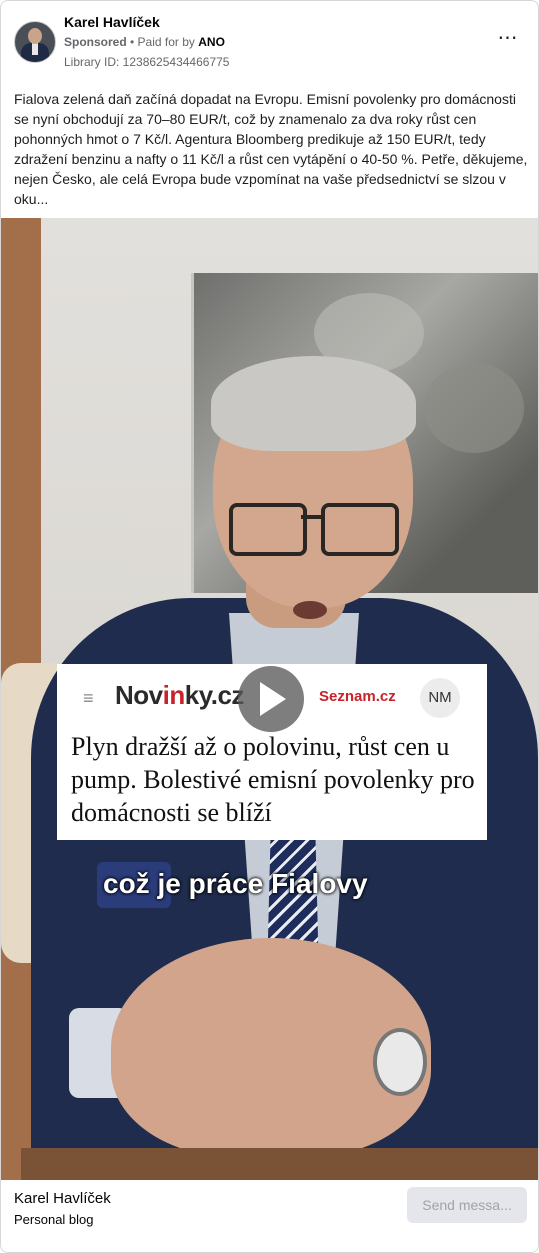  What do you see at coordinates (279, 1164) in the screenshot?
I see `desk` at bounding box center [279, 1164].